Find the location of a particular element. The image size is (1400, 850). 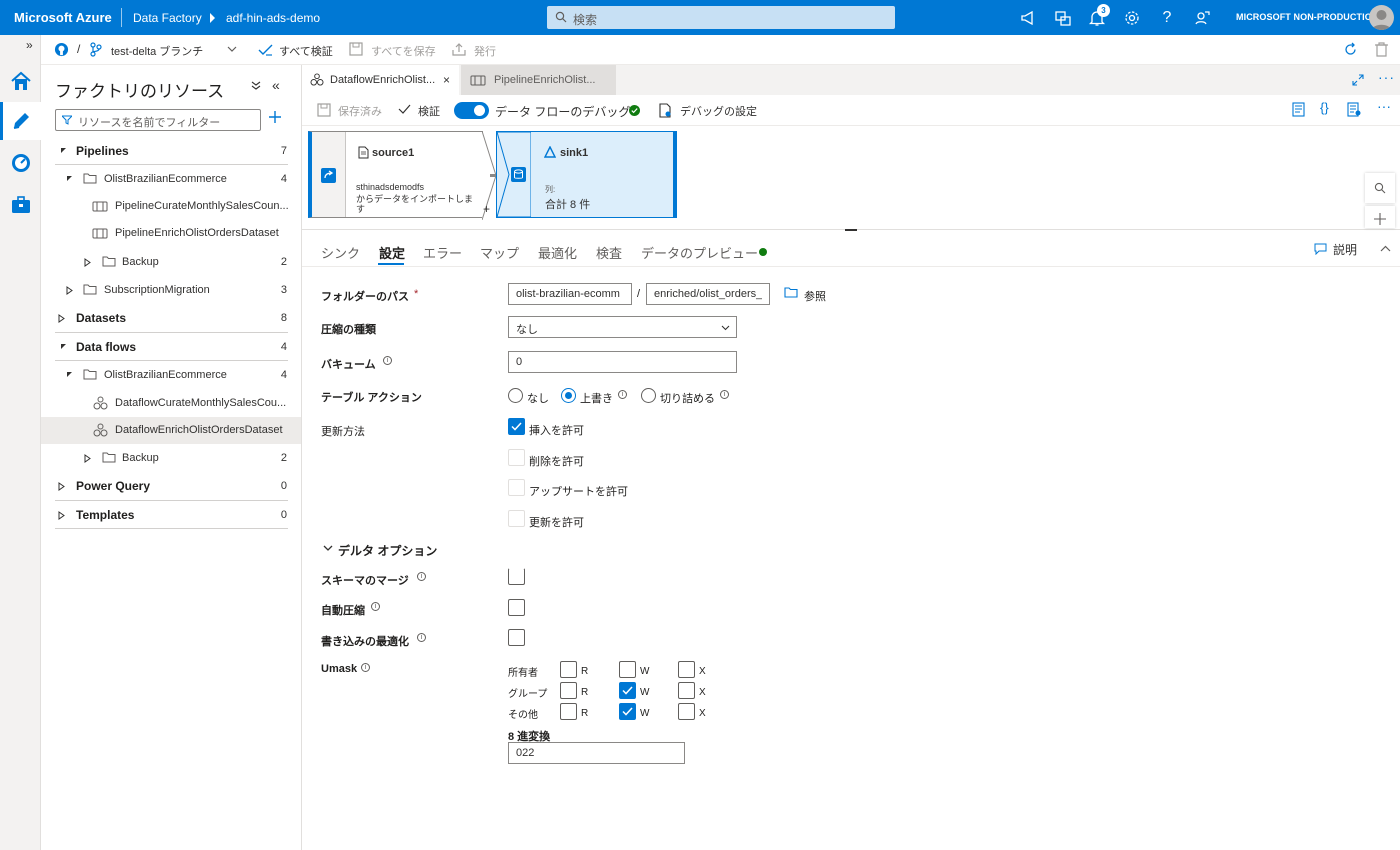

sink-node: sink1 列: 合計 8 件 is located at coordinates (586, 174).